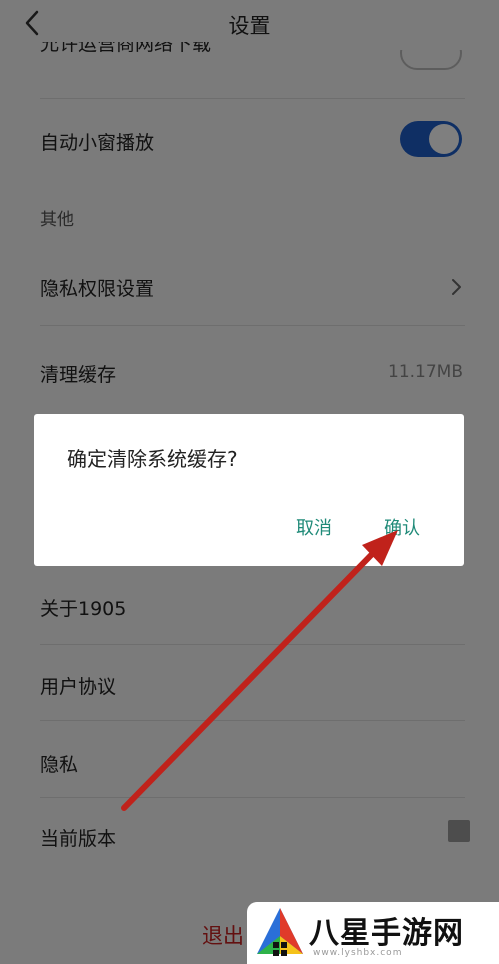 This screenshot has width=499, height=964. I want to click on watermark-brand: 八星手游网, so click(386, 933).